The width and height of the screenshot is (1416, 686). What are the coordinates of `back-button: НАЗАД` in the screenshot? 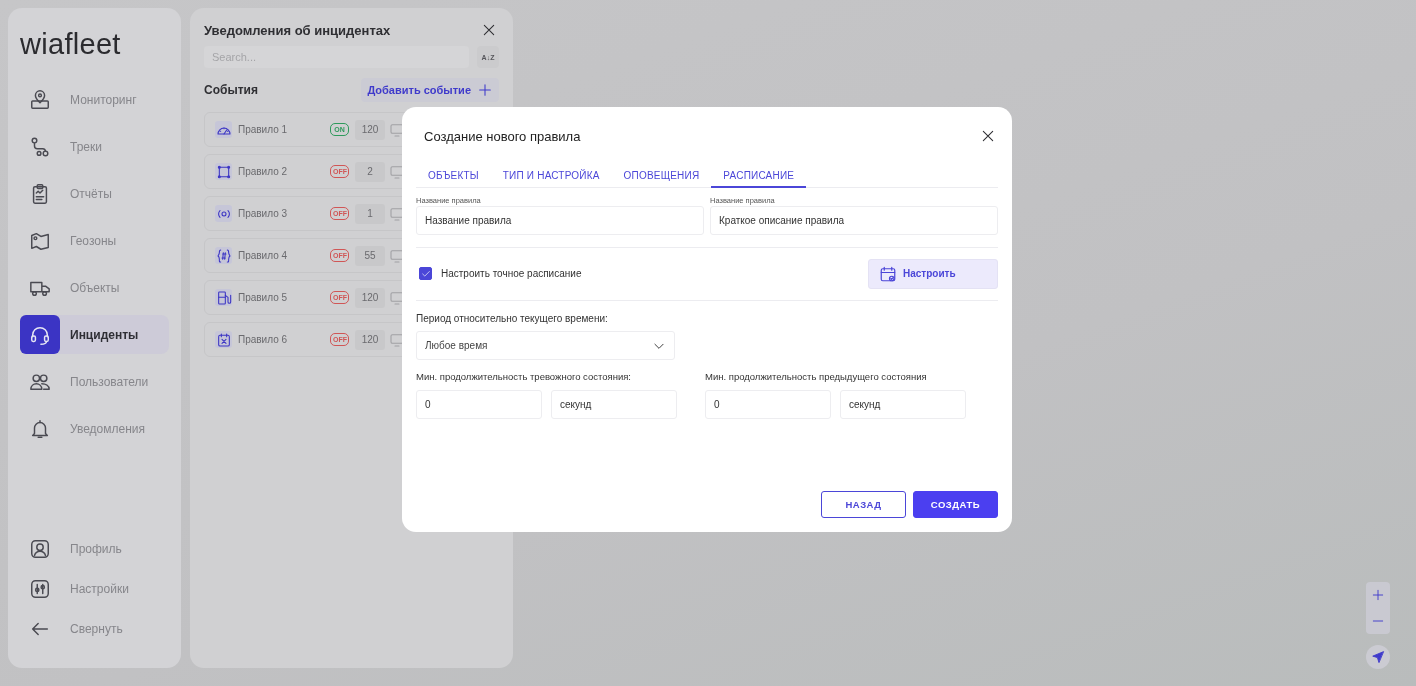 It's located at (863, 504).